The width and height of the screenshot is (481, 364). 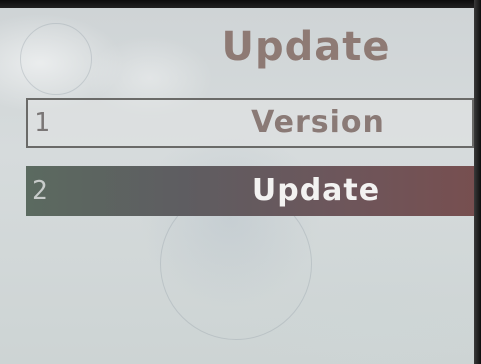 What do you see at coordinates (250, 191) in the screenshot?
I see `menu-item-update: 2 Update` at bounding box center [250, 191].